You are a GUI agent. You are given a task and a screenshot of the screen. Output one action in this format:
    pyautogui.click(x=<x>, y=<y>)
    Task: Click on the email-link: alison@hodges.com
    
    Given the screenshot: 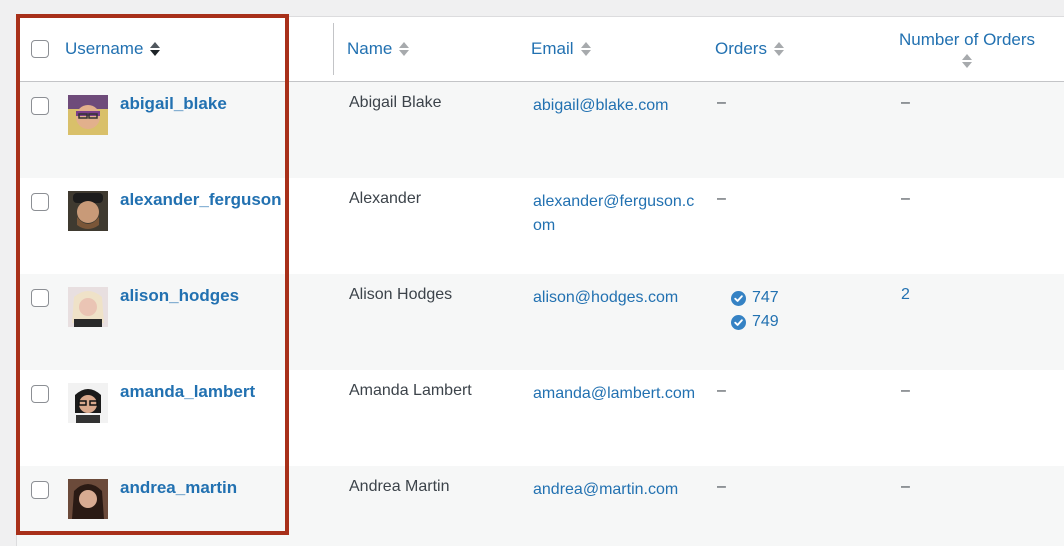 What is the action you would take?
    pyautogui.click(x=618, y=298)
    